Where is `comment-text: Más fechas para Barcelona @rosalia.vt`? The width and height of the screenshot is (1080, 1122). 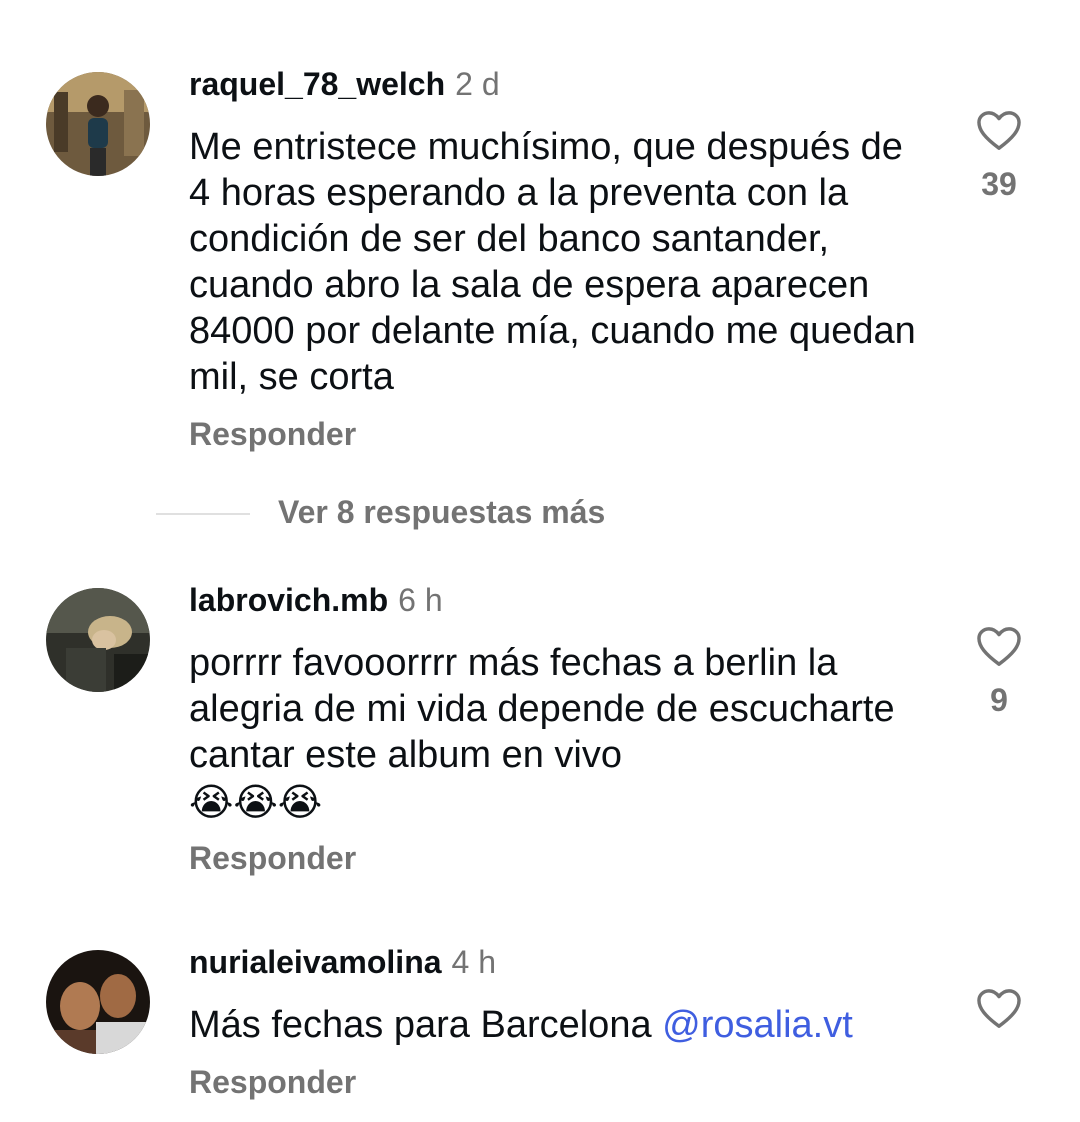 comment-text: Más fechas para Barcelona @rosalia.vt is located at coordinates (554, 1025).